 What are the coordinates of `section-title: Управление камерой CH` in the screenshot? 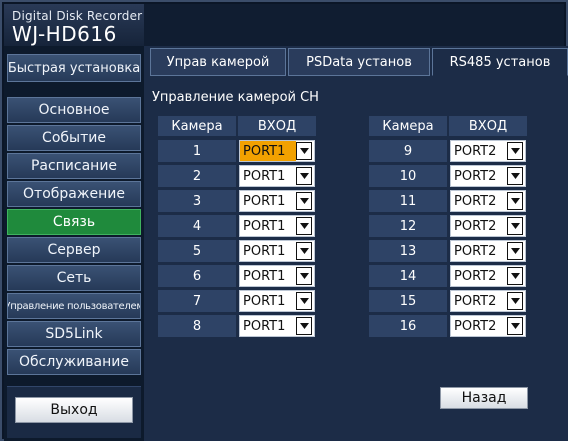 It's located at (235, 97).